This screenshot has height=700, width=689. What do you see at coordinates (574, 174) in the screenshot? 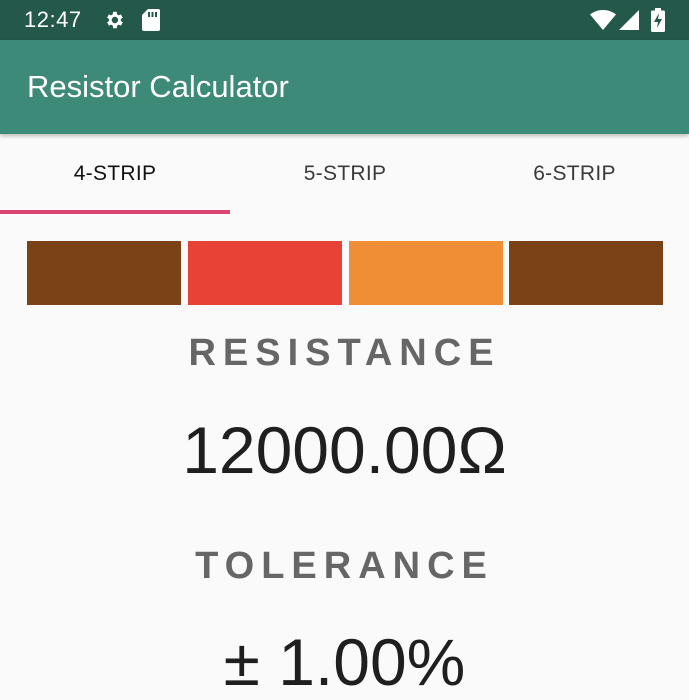
I see `tab-6-strip: 6-STRIP` at bounding box center [574, 174].